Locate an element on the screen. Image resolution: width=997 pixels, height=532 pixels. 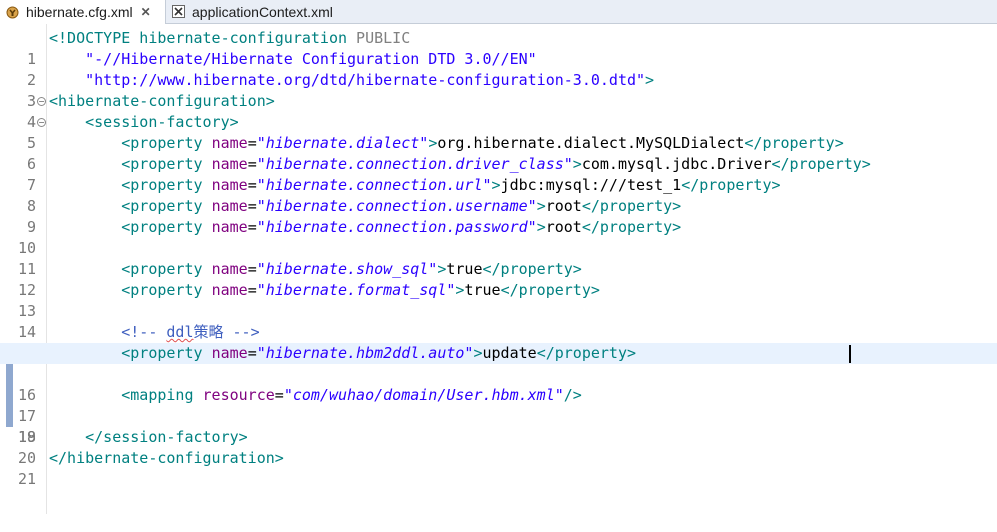
doctype: <!DOCTYPE hibernate-configuration is located at coordinates (203, 38).